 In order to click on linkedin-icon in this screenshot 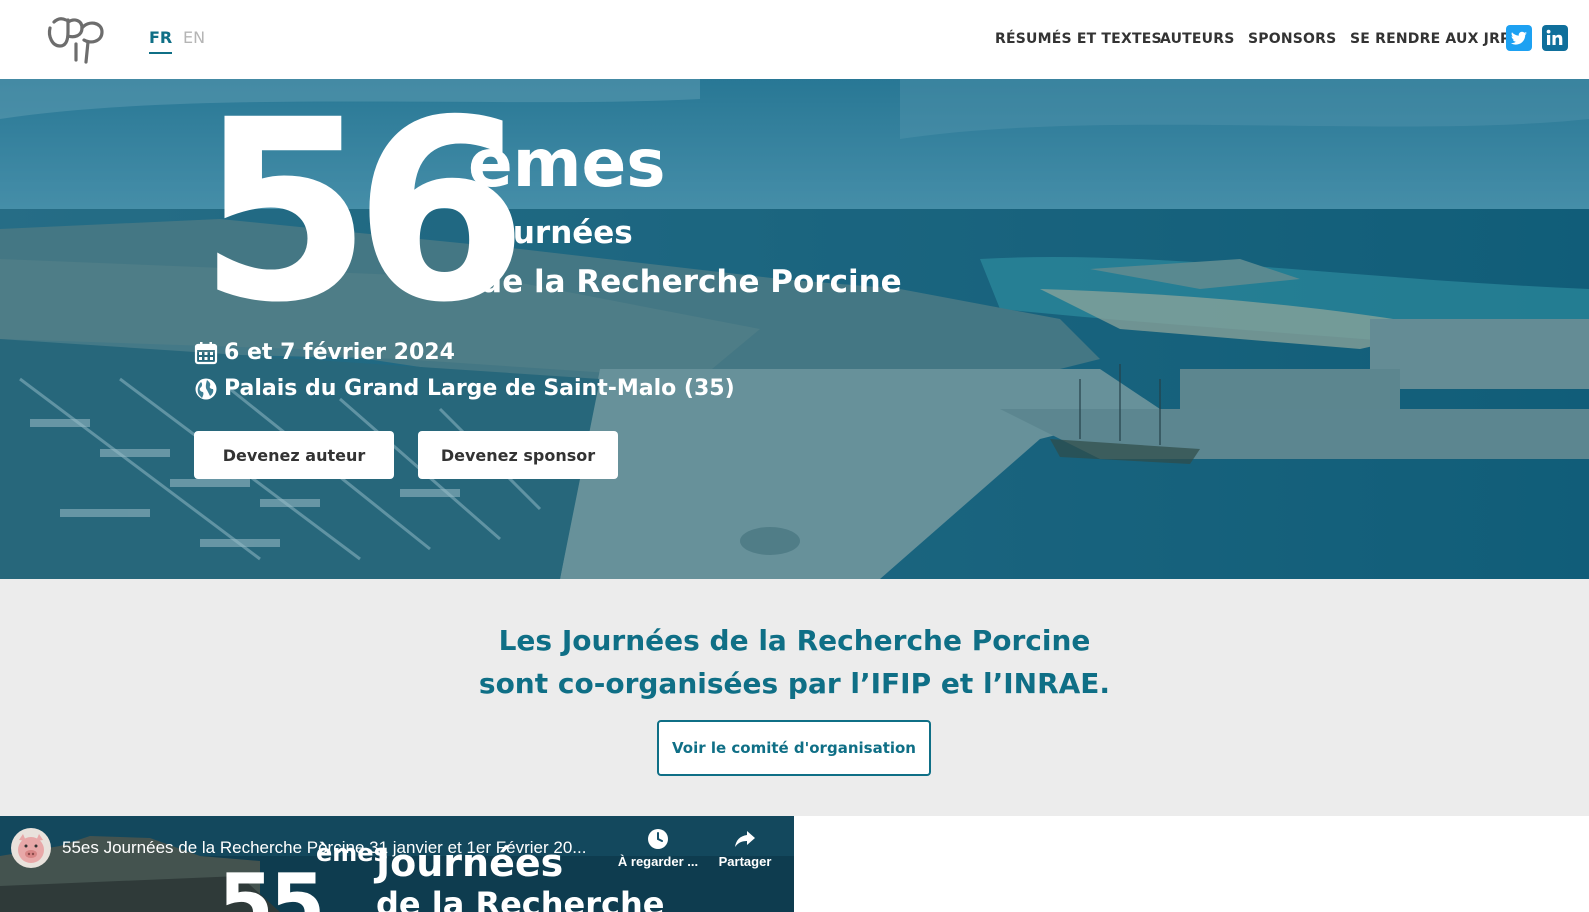, I will do `click(1555, 38)`.